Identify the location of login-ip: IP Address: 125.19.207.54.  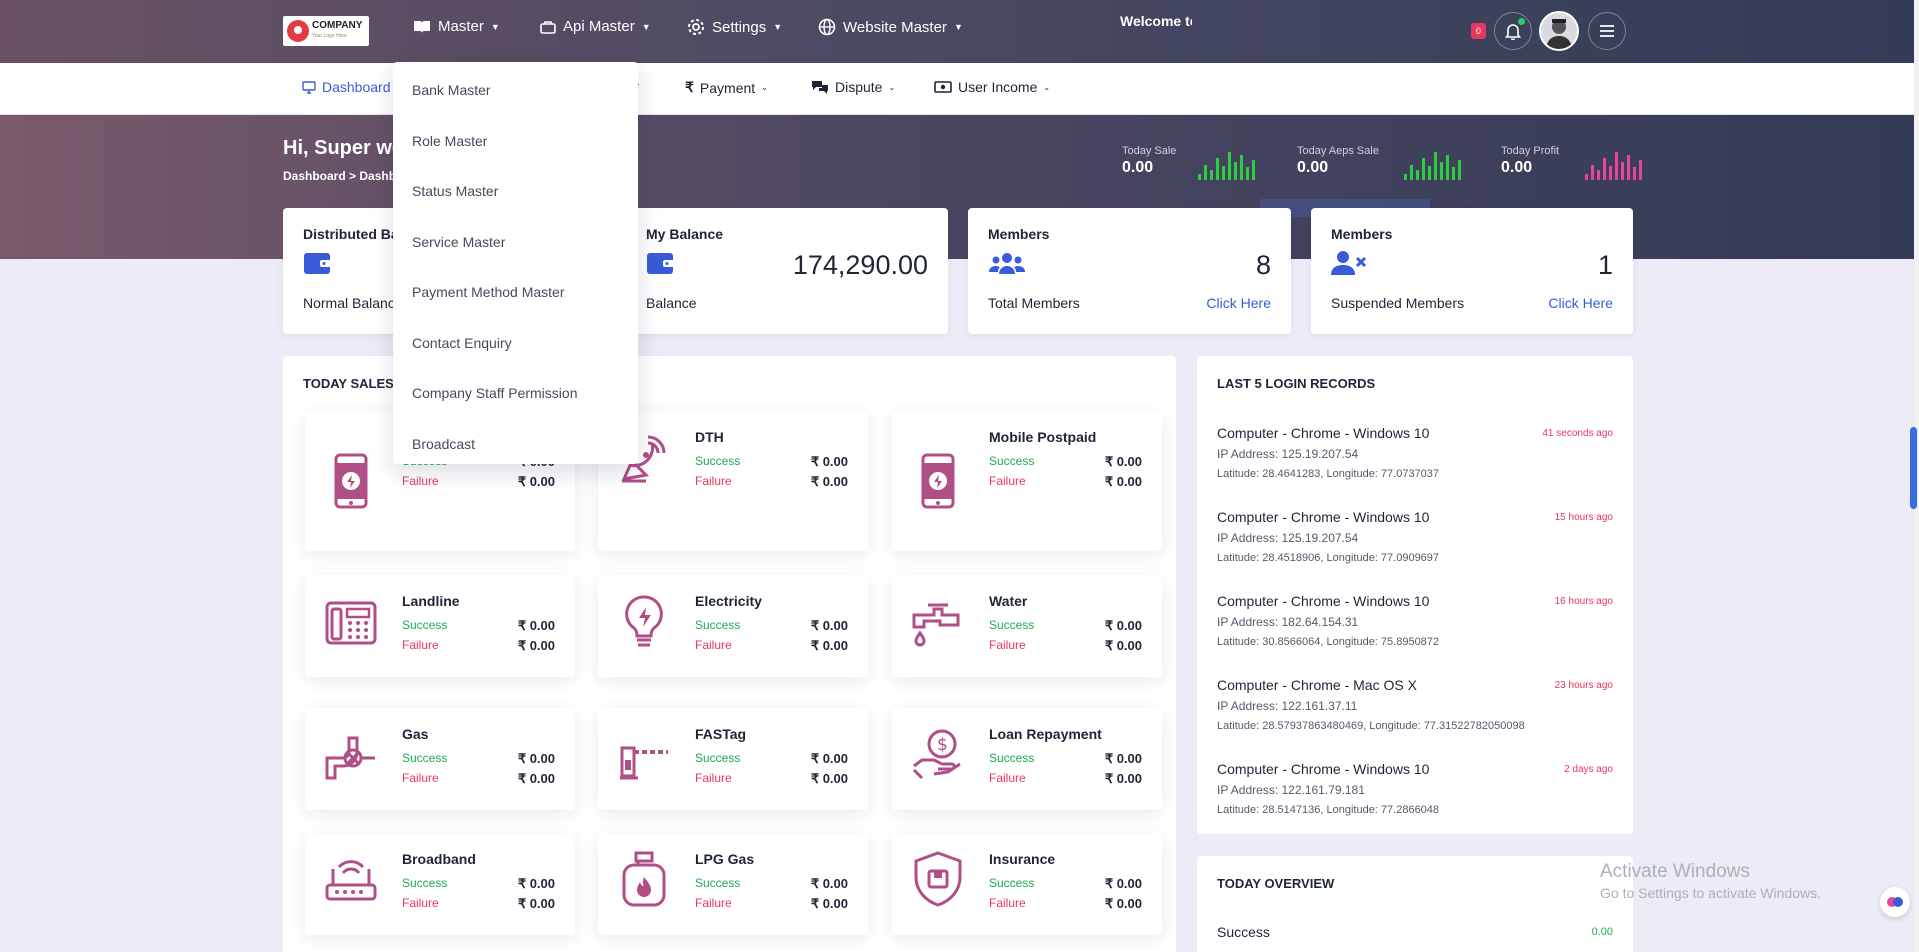
(1288, 538).